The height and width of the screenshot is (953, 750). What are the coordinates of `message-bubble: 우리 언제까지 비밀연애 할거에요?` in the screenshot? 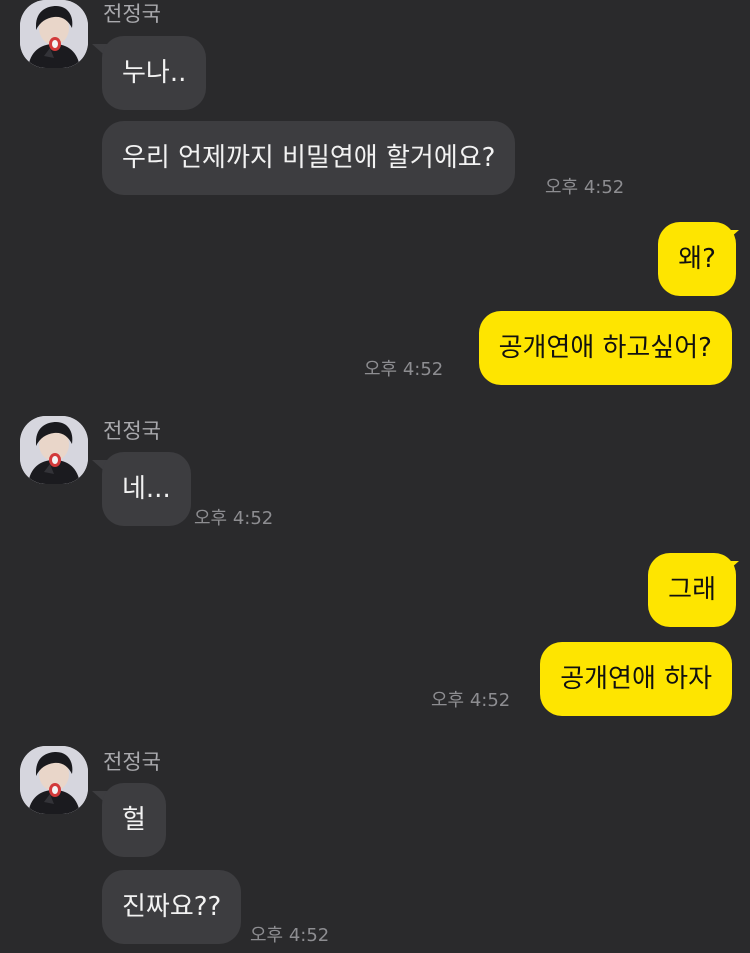 It's located at (309, 158).